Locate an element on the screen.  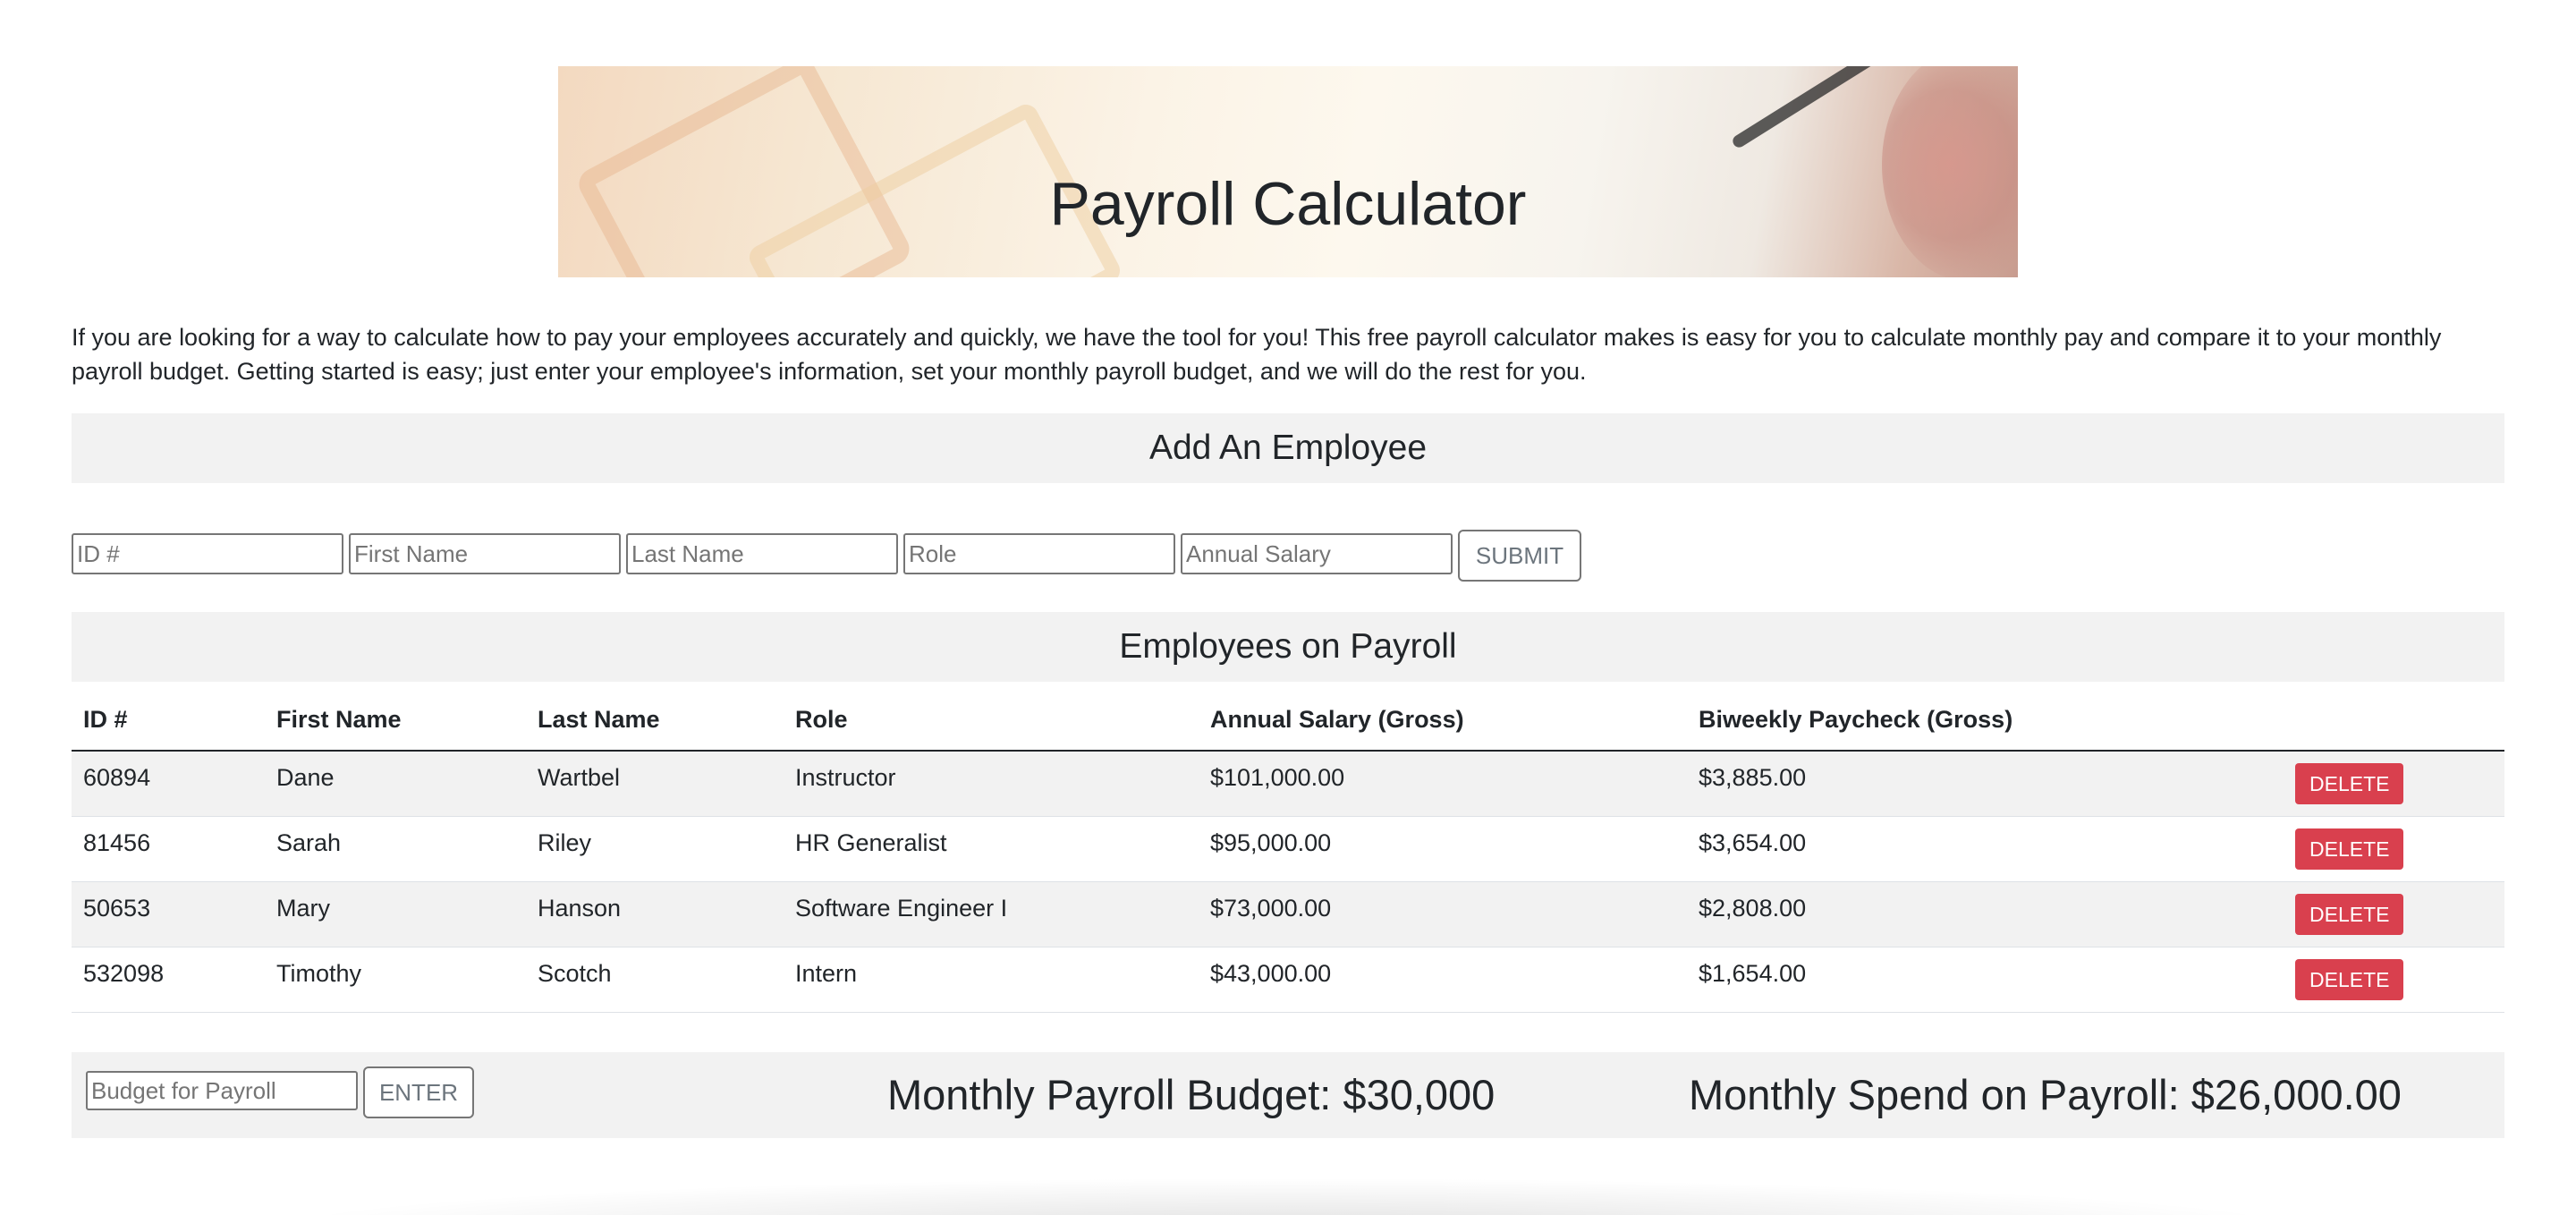
banner-pen-image is located at coordinates (1806, 108).